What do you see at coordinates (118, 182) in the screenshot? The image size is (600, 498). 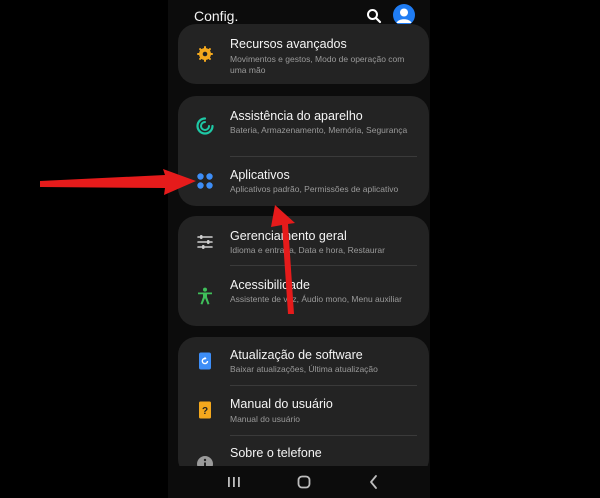 I see `horizontal-arrow` at bounding box center [118, 182].